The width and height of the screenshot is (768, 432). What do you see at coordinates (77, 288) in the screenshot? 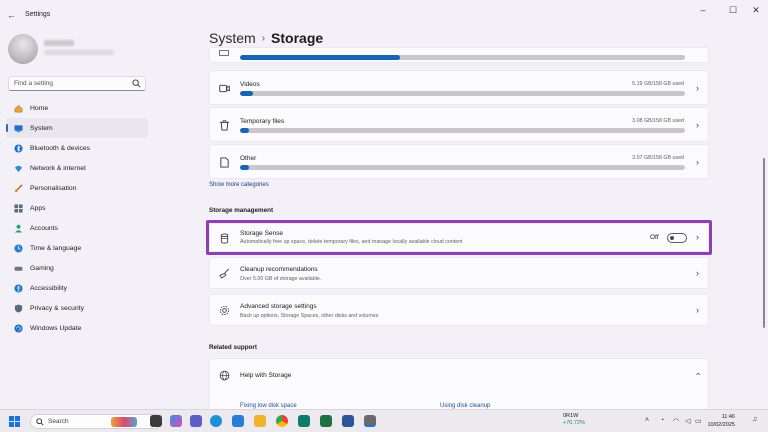
I see `sidebar-item-accessibility: Accessibility` at bounding box center [77, 288].